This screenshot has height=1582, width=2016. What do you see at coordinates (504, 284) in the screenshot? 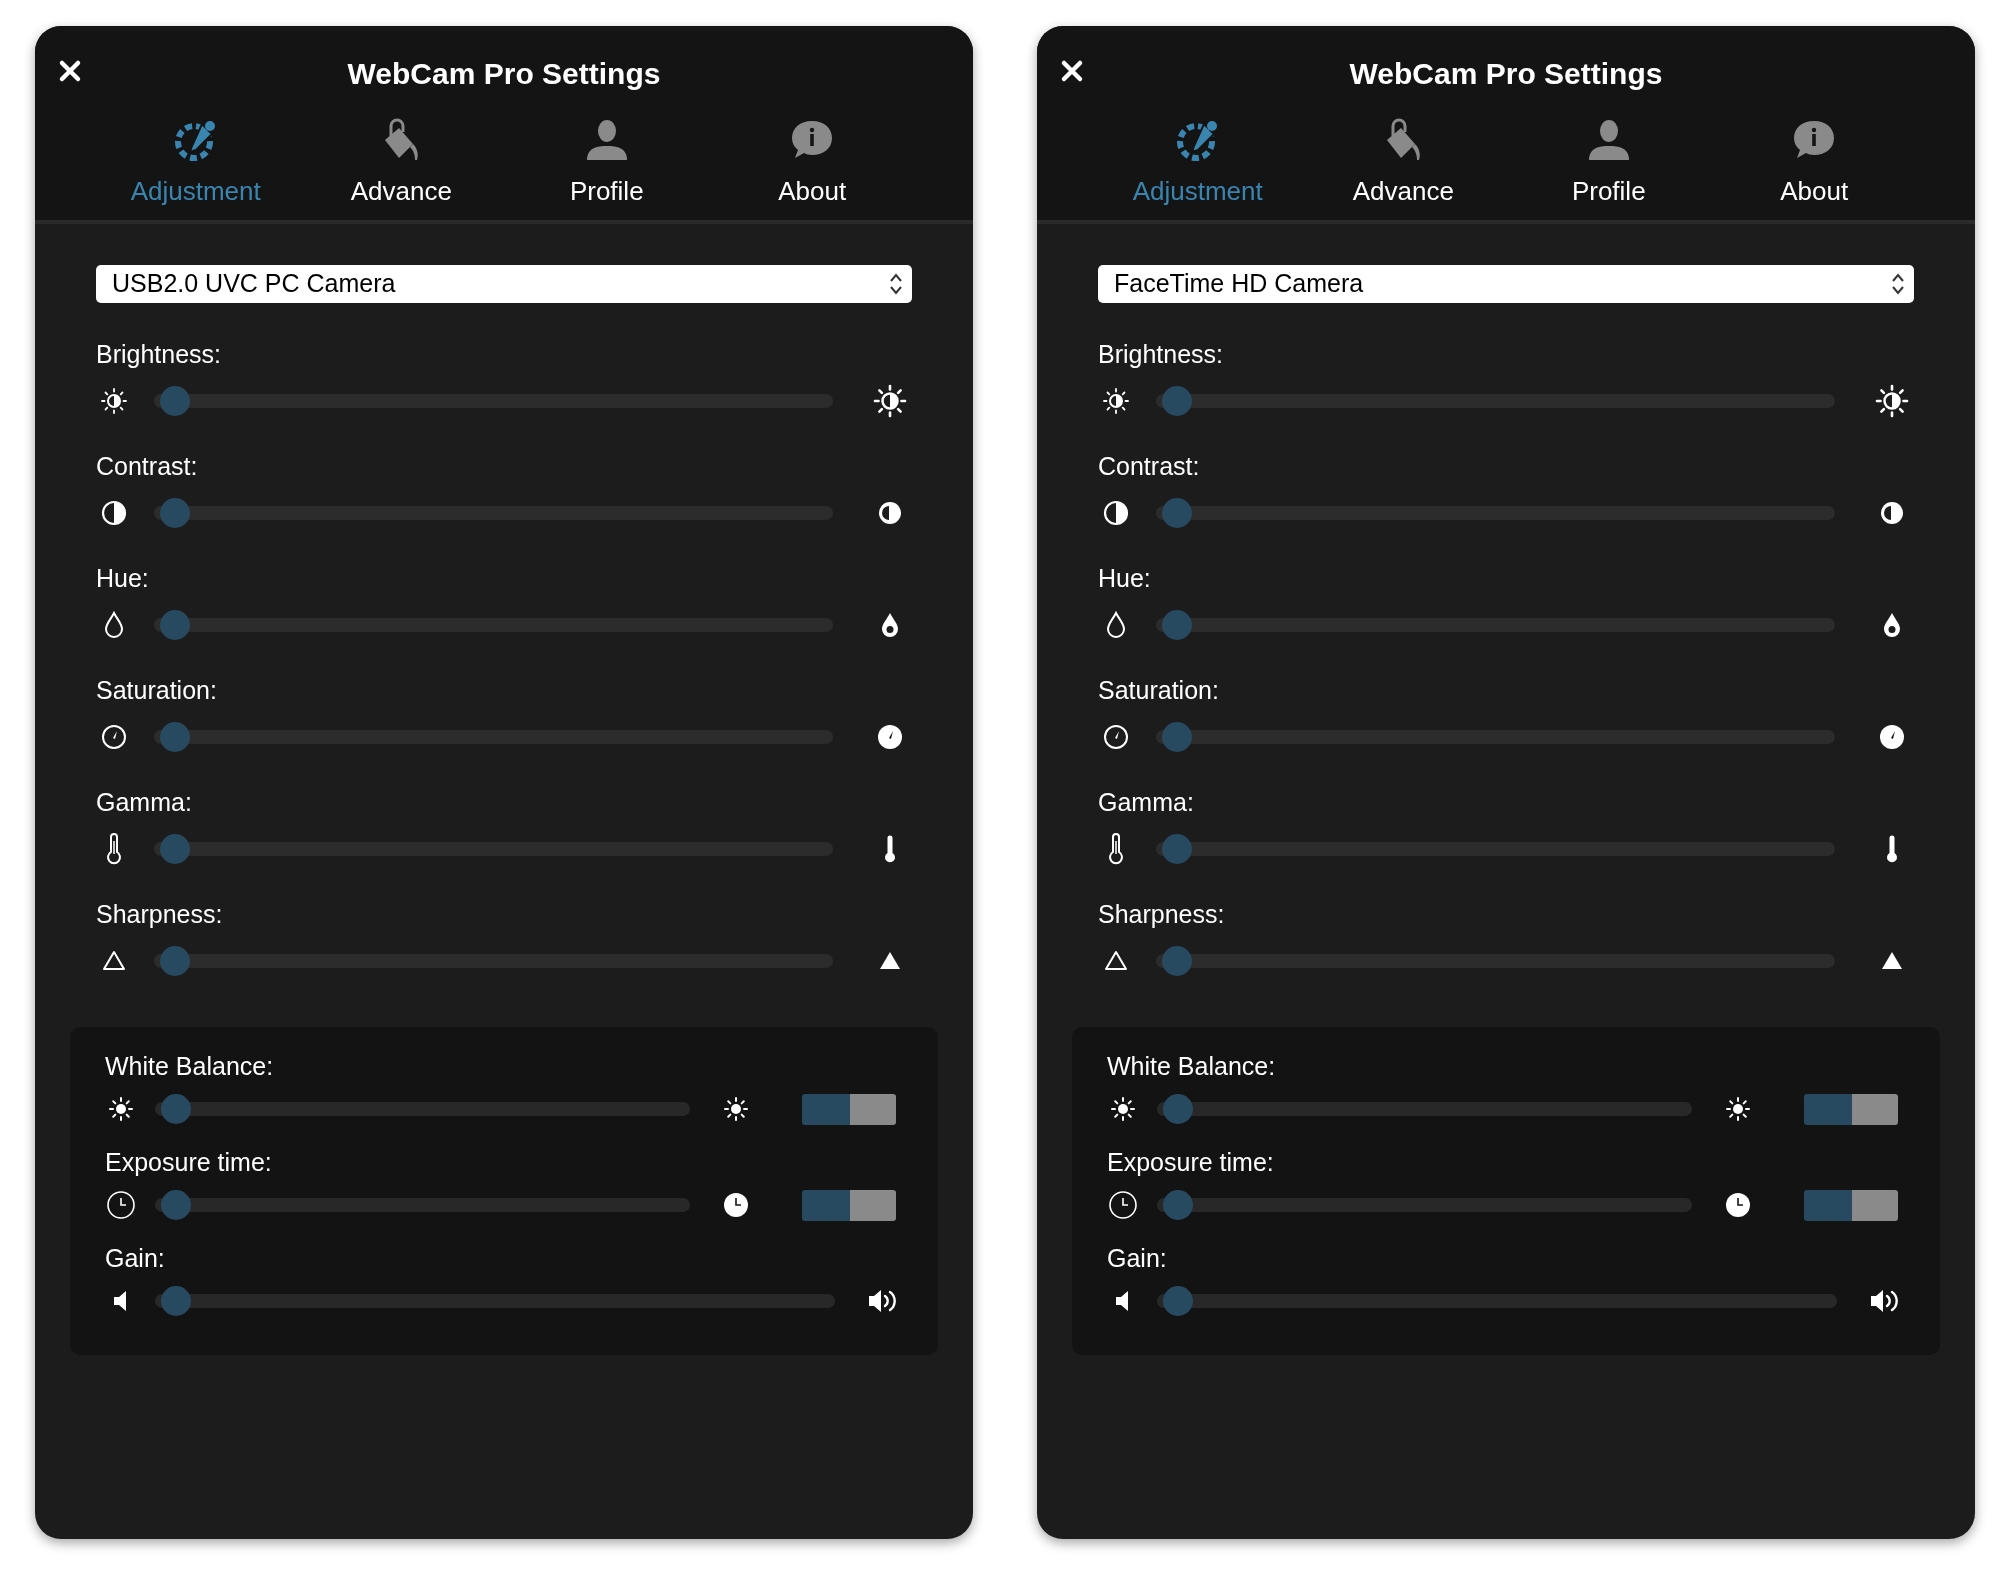
I see `camera-select: USB2.0 UVC PC Camera` at bounding box center [504, 284].